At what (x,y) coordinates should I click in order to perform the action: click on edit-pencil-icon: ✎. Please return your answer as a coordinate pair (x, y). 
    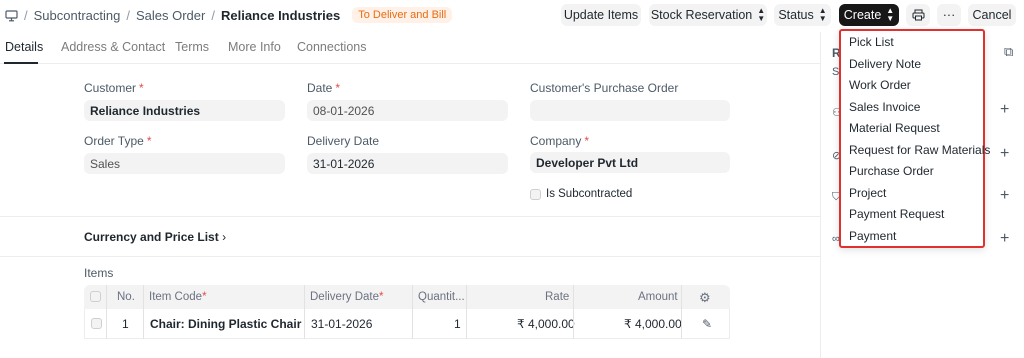
    Looking at the image, I should click on (707, 324).